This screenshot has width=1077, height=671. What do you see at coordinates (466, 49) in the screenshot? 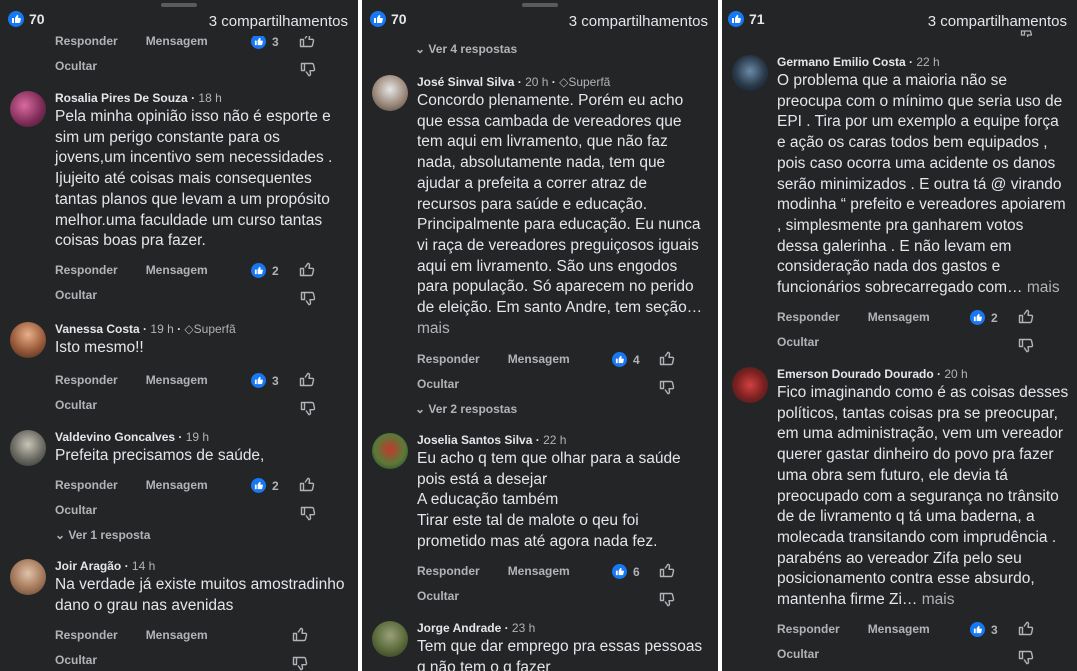
I see `view-replies-button: ⌄ Ver 4 respostas` at bounding box center [466, 49].